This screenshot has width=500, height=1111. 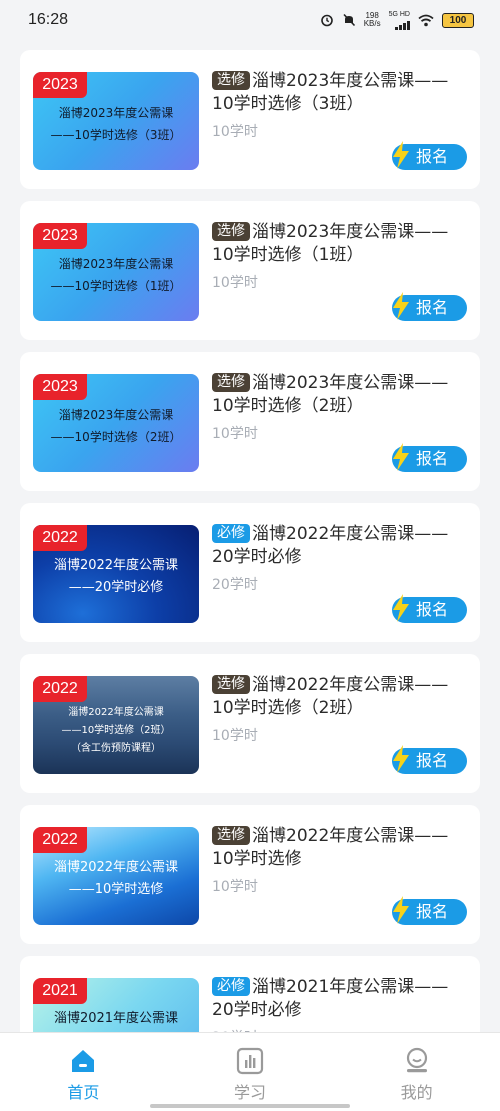 I want to click on thumbnail-caption: 淄博2022年度公需课 ——10学时选修（2班） （含工伤预防课程）, so click(x=116, y=731).